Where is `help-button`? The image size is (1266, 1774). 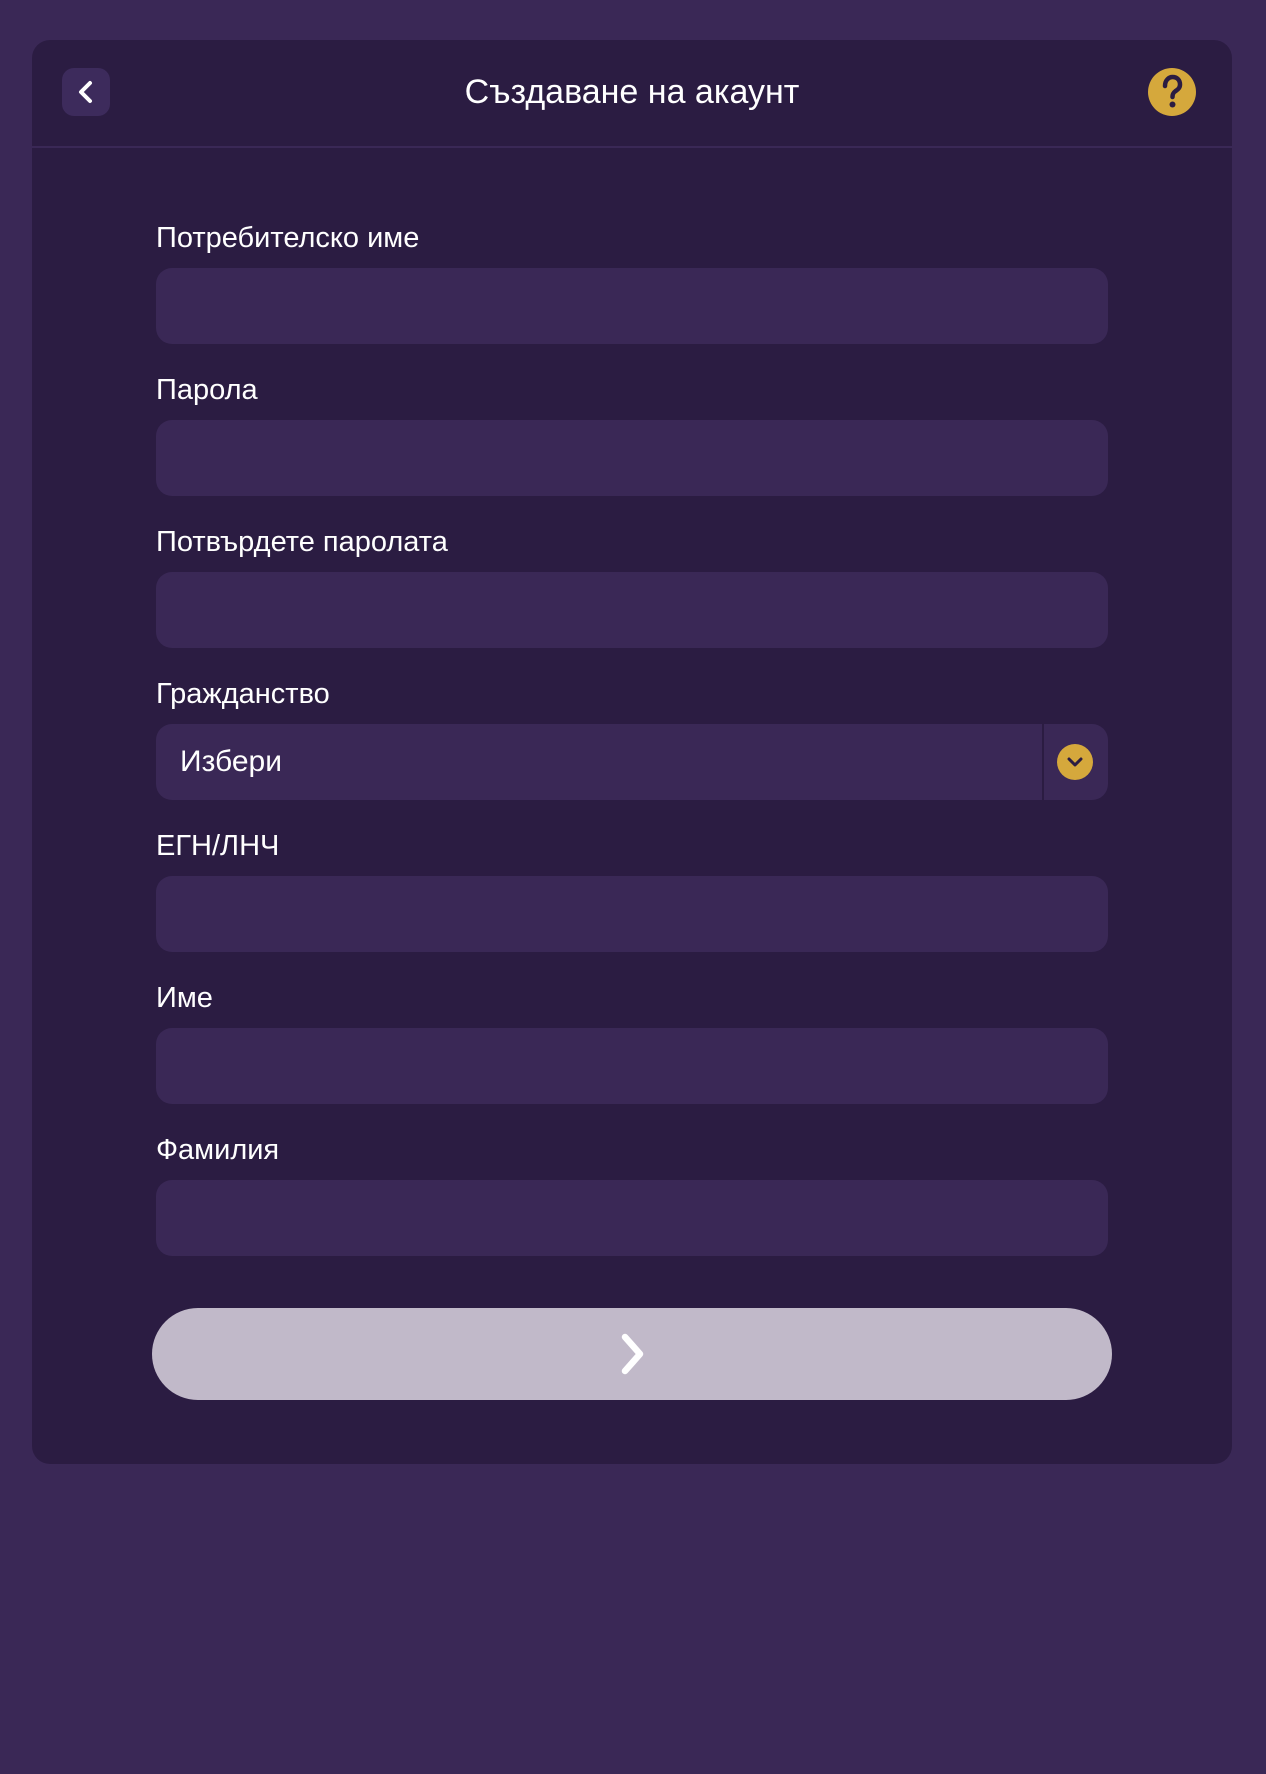
help-button is located at coordinates (1172, 92).